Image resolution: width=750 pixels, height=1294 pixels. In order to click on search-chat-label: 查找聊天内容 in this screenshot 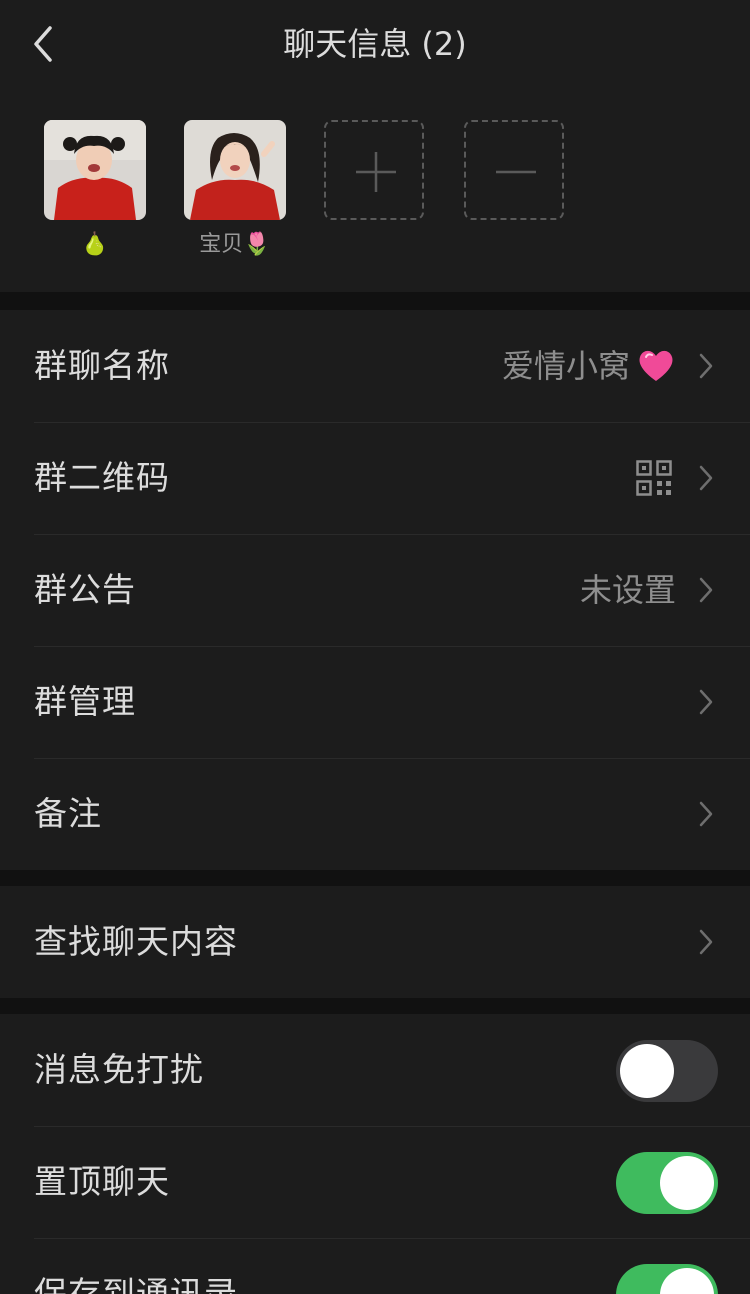, I will do `click(136, 941)`.